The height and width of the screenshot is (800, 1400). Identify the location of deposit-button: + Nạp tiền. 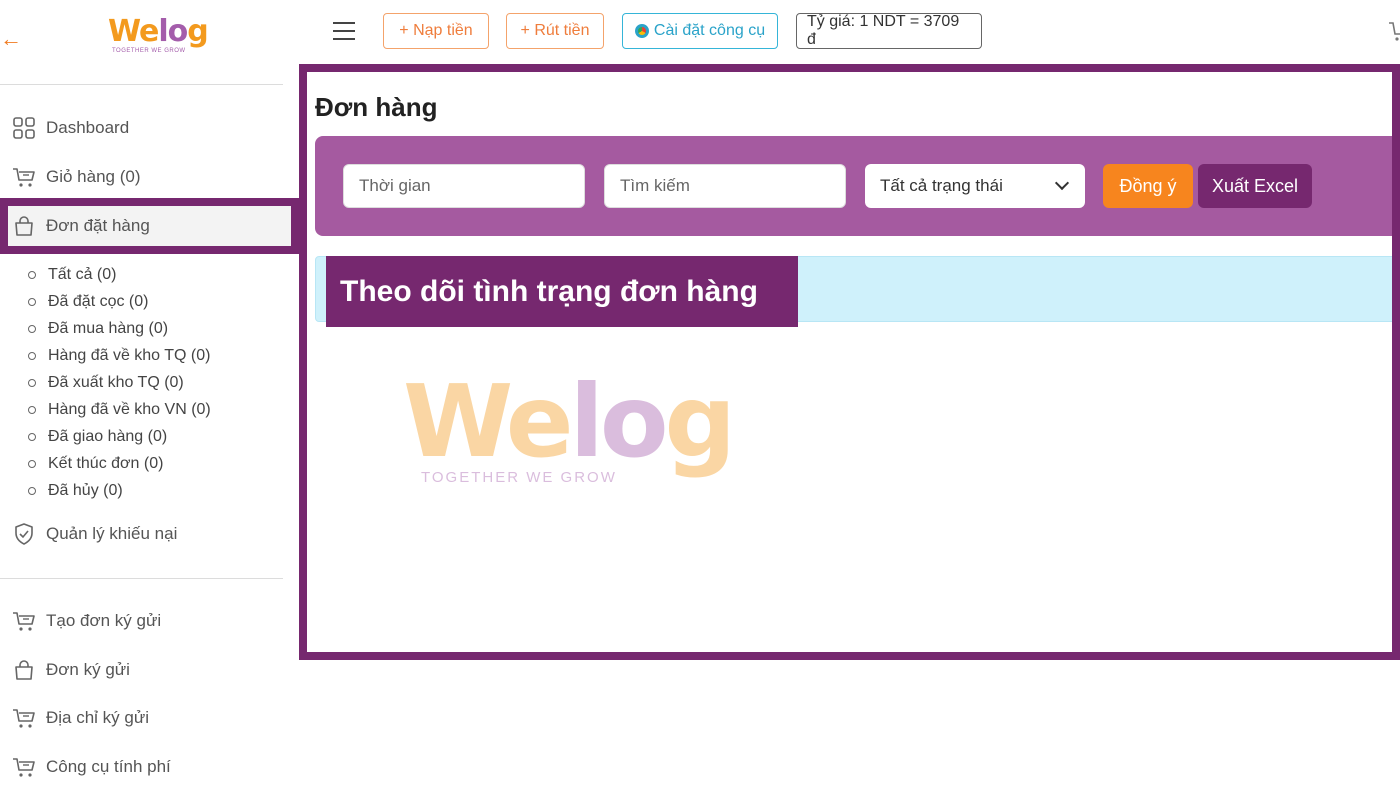
(436, 31).